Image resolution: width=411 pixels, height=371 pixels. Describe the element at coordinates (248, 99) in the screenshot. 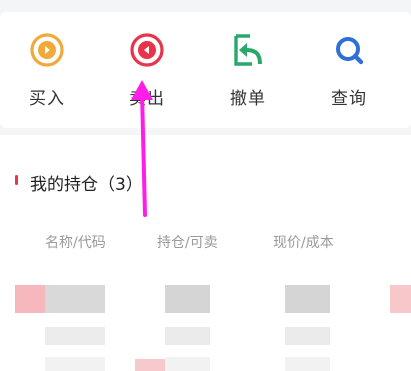

I see `cancel-order-label: 撤单` at that location.